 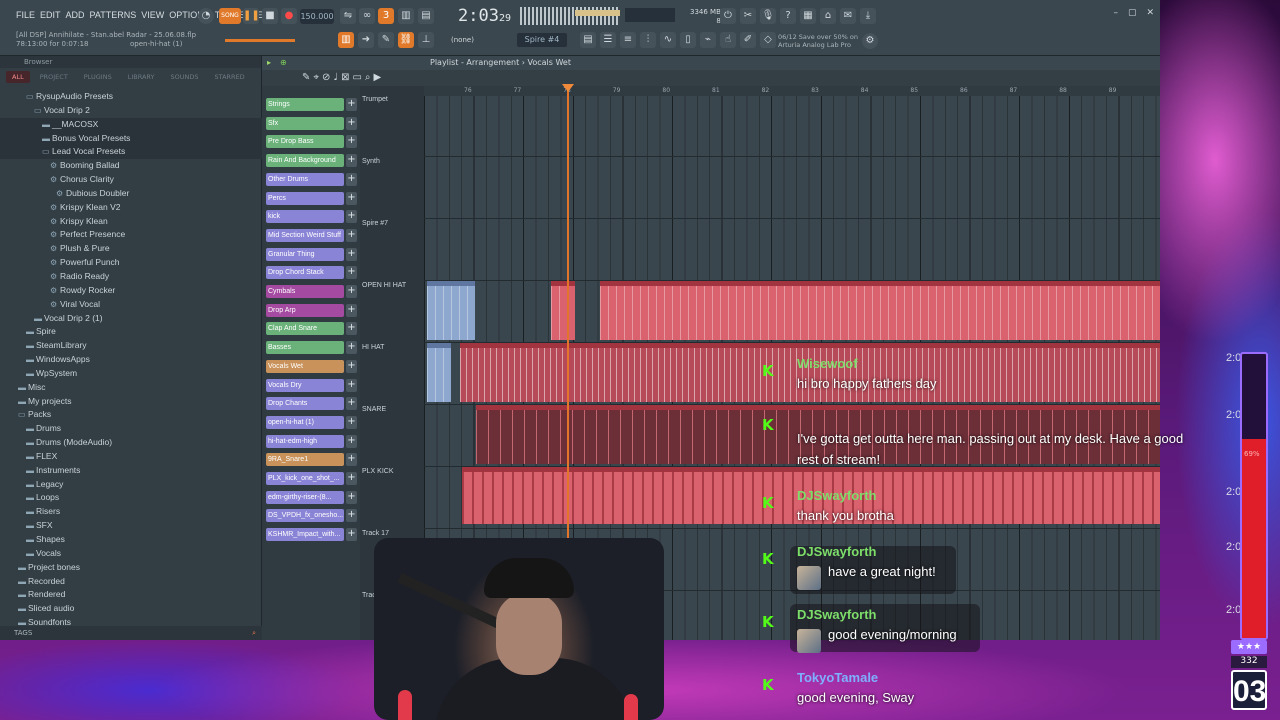 I want to click on snap-value: (none), so click(x=462, y=40).